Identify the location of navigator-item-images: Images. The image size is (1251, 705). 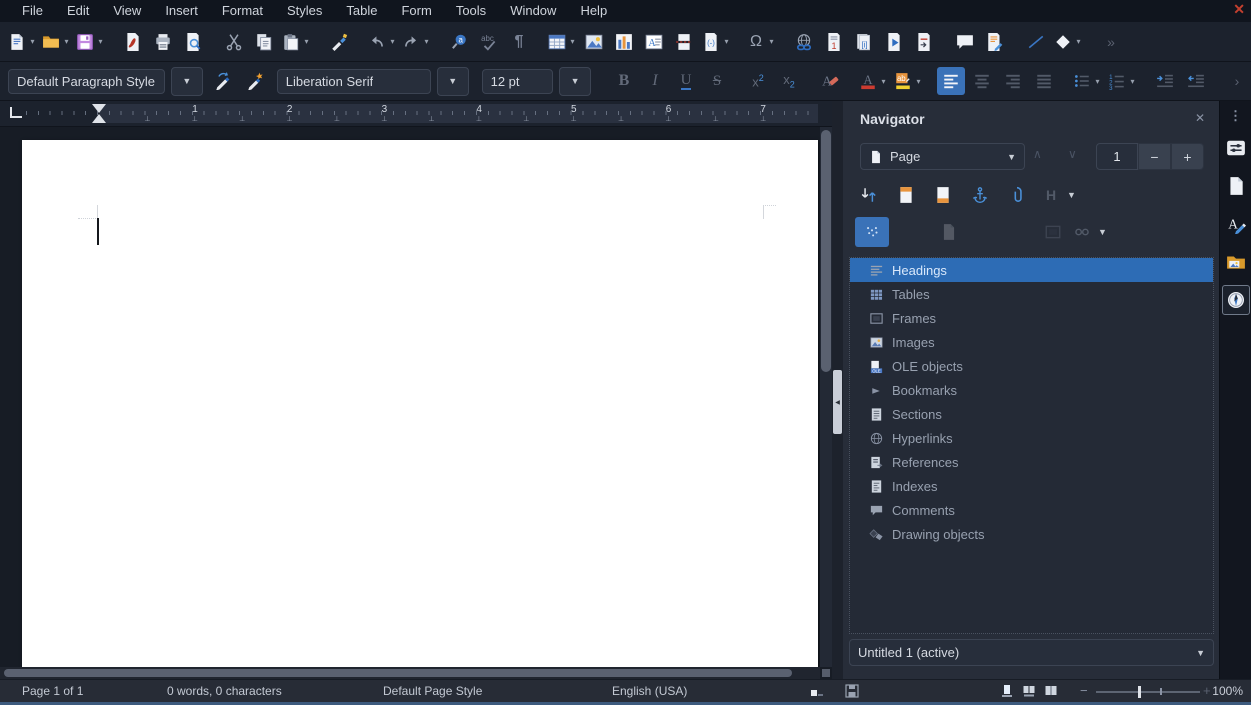
(1031, 342).